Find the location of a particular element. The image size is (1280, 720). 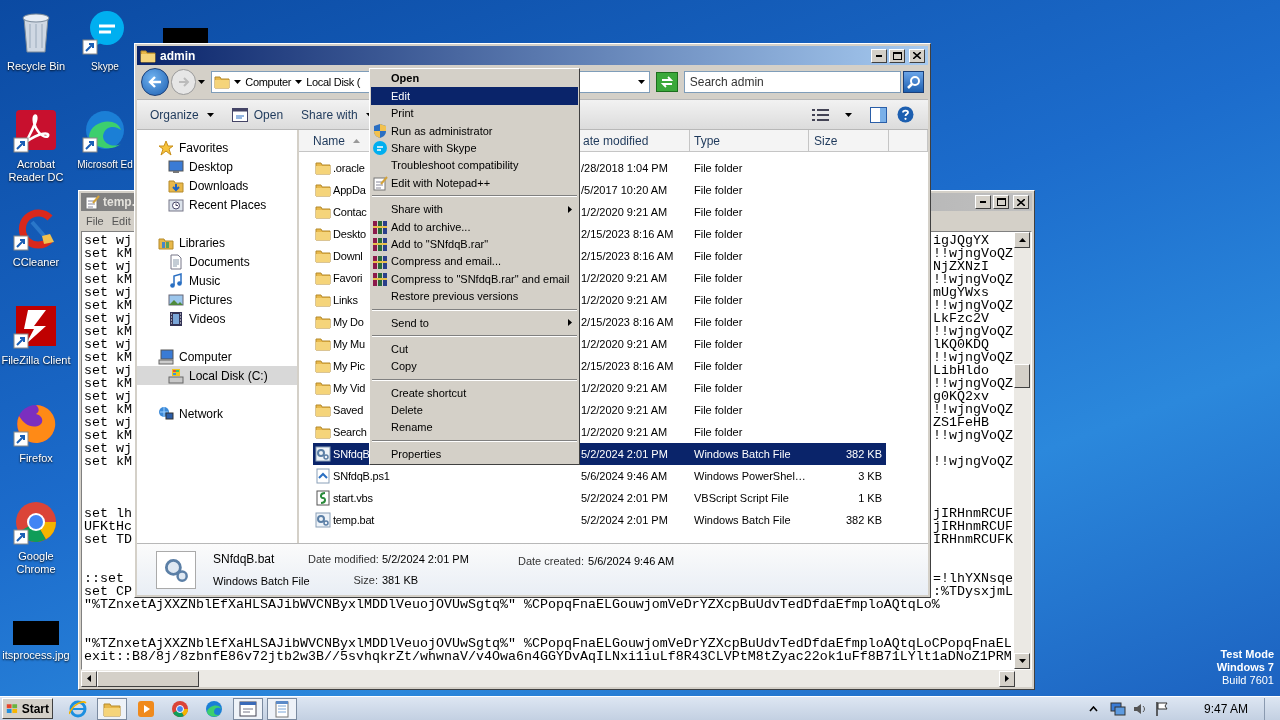

code-line: set lh is located at coordinates (108, 513).